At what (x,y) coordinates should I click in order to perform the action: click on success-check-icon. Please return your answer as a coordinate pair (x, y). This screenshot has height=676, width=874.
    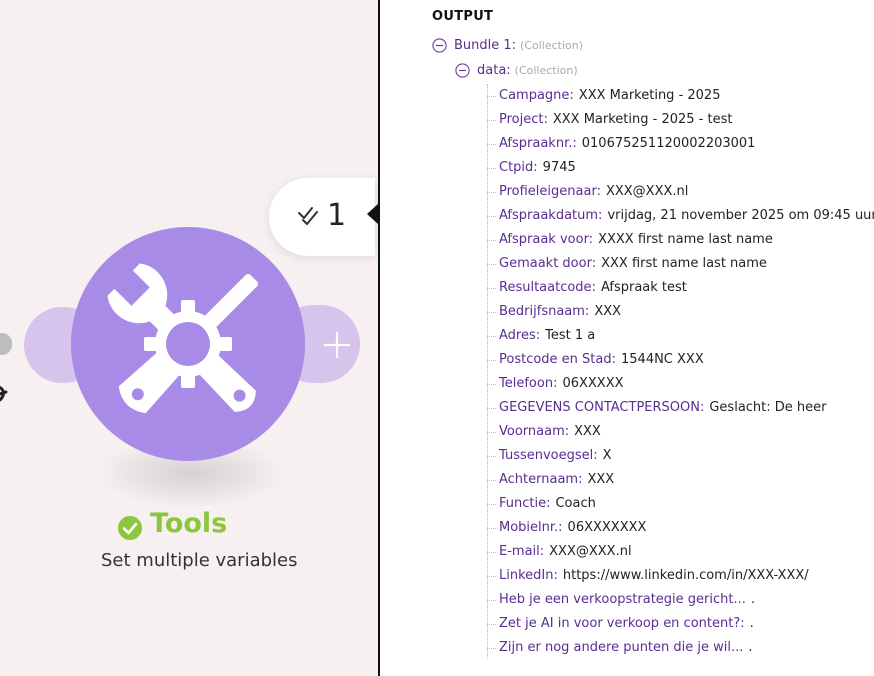
    Looking at the image, I should click on (130, 528).